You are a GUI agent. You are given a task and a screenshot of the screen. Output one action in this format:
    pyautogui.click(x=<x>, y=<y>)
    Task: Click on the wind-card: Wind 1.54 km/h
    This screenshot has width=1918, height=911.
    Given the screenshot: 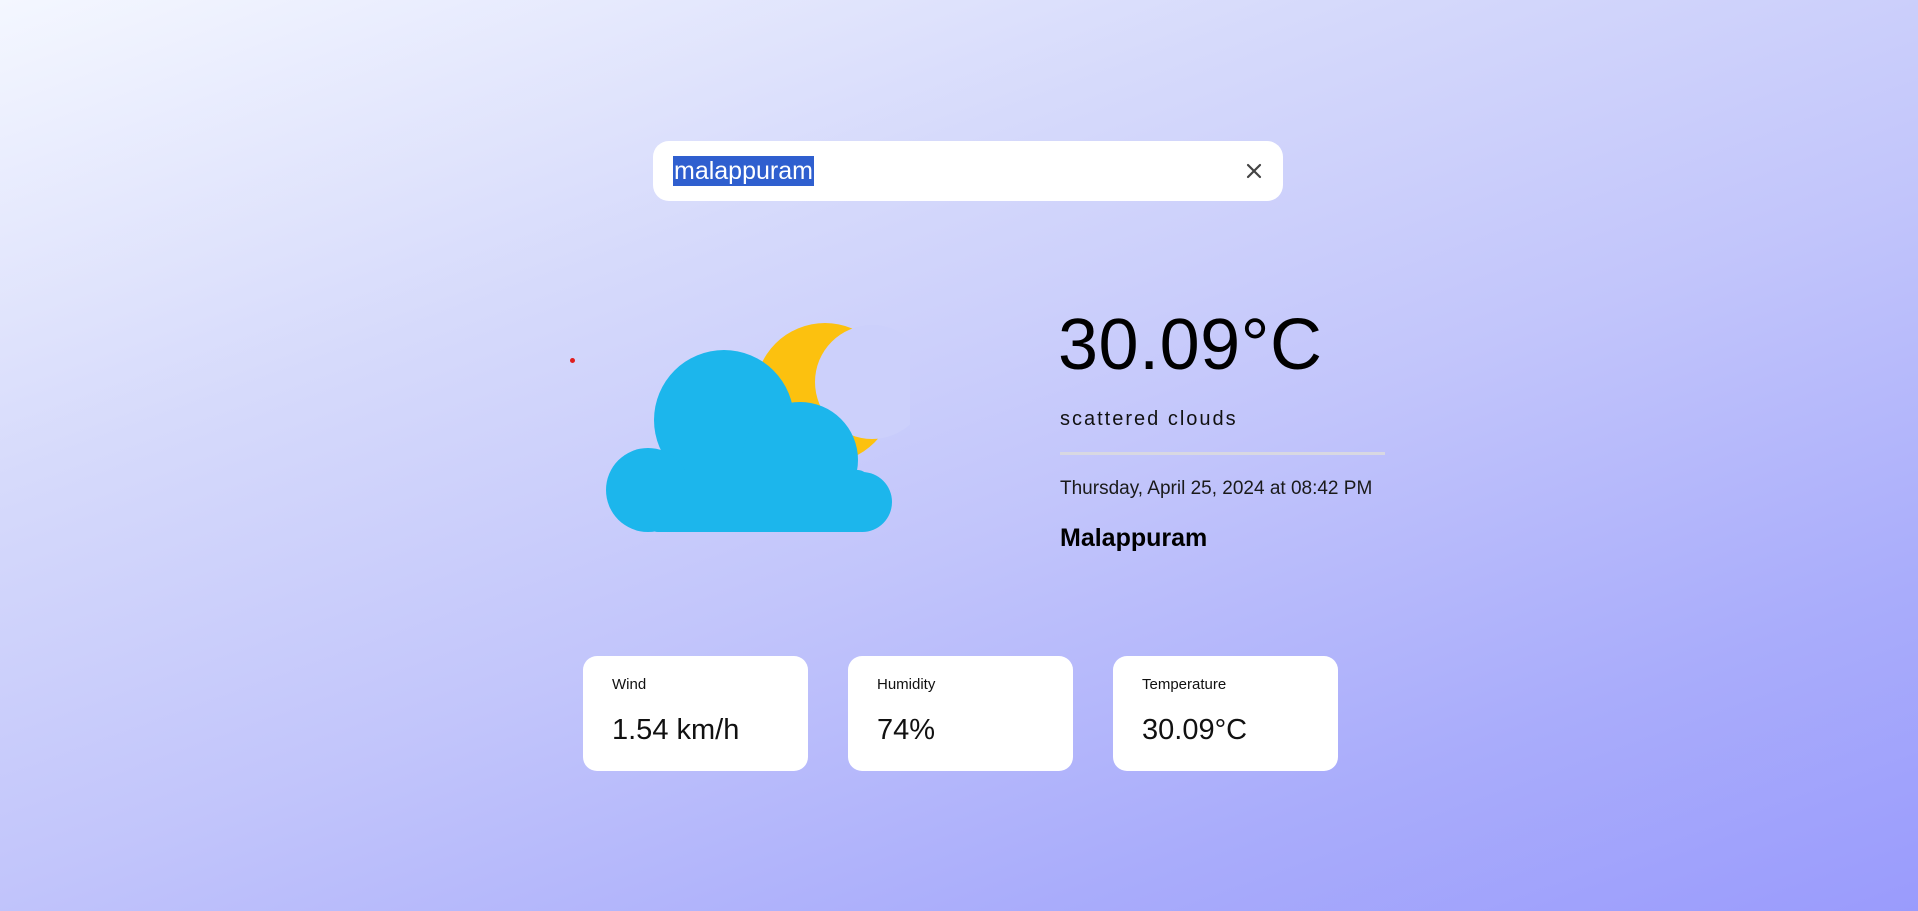 What is the action you would take?
    pyautogui.click(x=695, y=713)
    